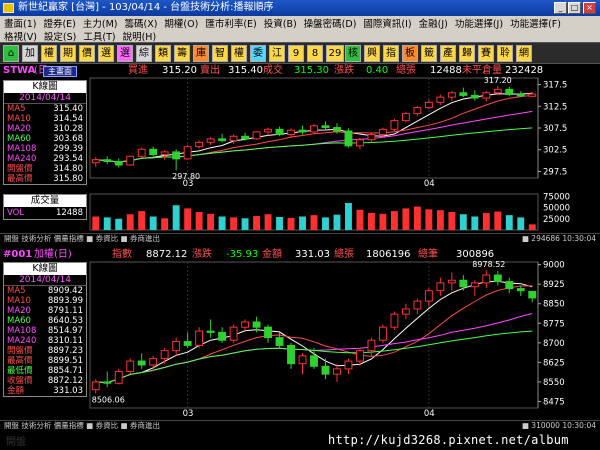 The image size is (600, 450). Describe the element at coordinates (45, 351) in the screenshot. I see `infobox-row: 開盤價 8897.23` at that location.